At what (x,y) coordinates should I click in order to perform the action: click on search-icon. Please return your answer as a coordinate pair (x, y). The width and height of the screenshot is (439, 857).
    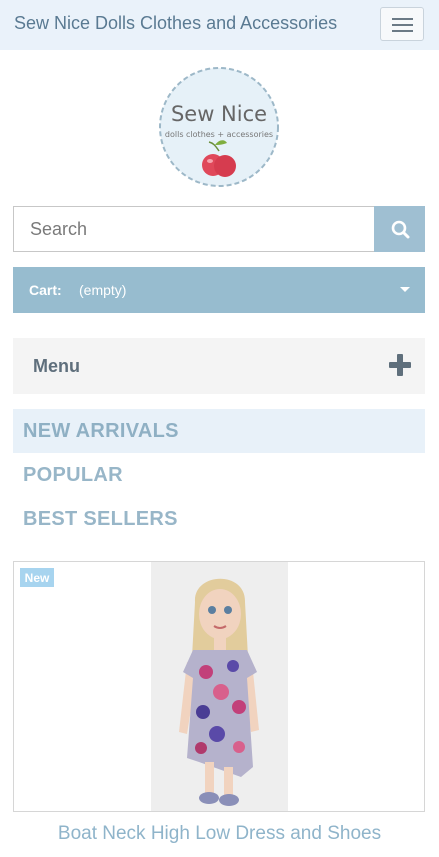
    Looking at the image, I should click on (400, 229).